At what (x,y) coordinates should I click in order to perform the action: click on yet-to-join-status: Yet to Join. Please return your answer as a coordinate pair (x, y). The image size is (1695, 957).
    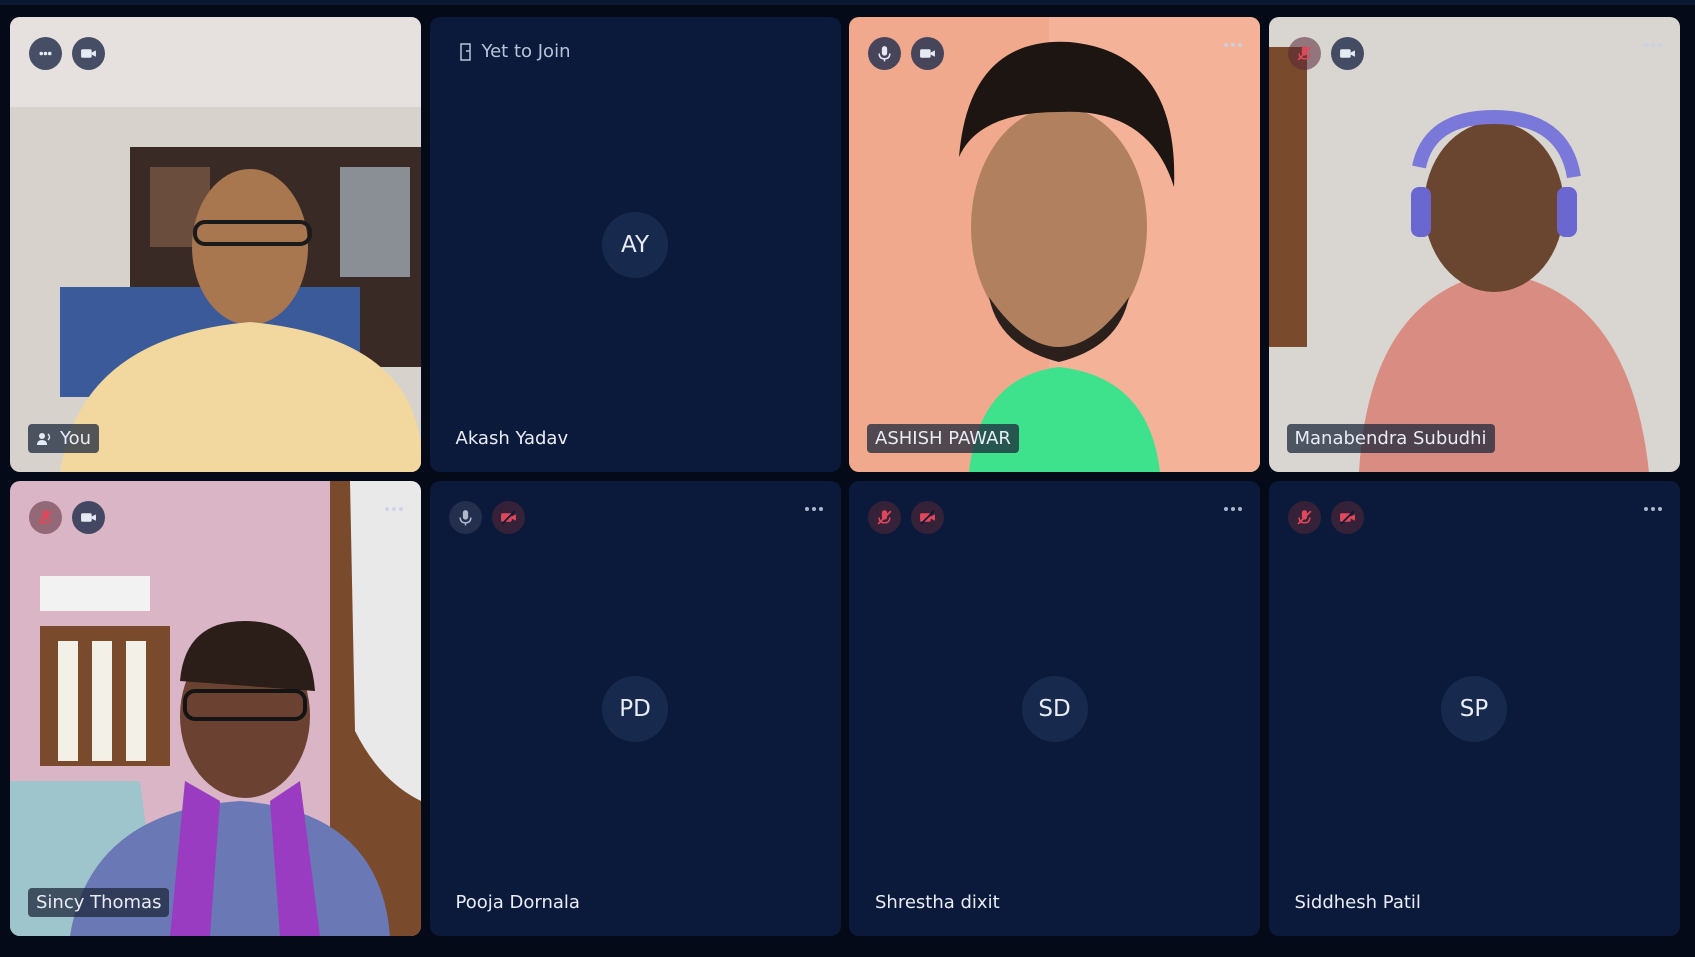
    Looking at the image, I should click on (514, 51).